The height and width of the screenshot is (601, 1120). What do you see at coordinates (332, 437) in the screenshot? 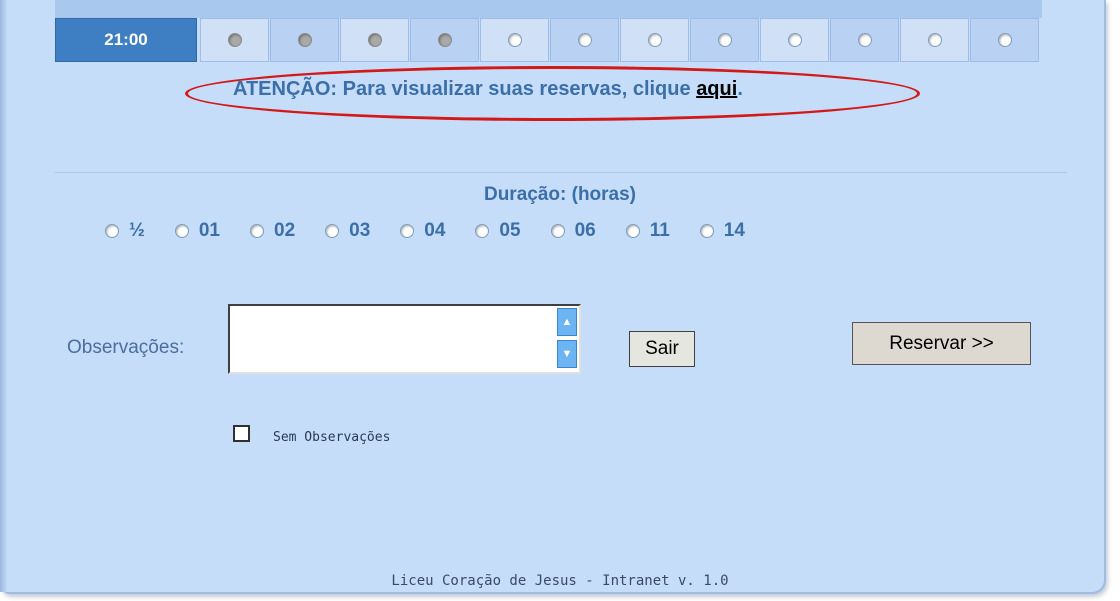
I see `no-observations-label: Sem Observações` at bounding box center [332, 437].